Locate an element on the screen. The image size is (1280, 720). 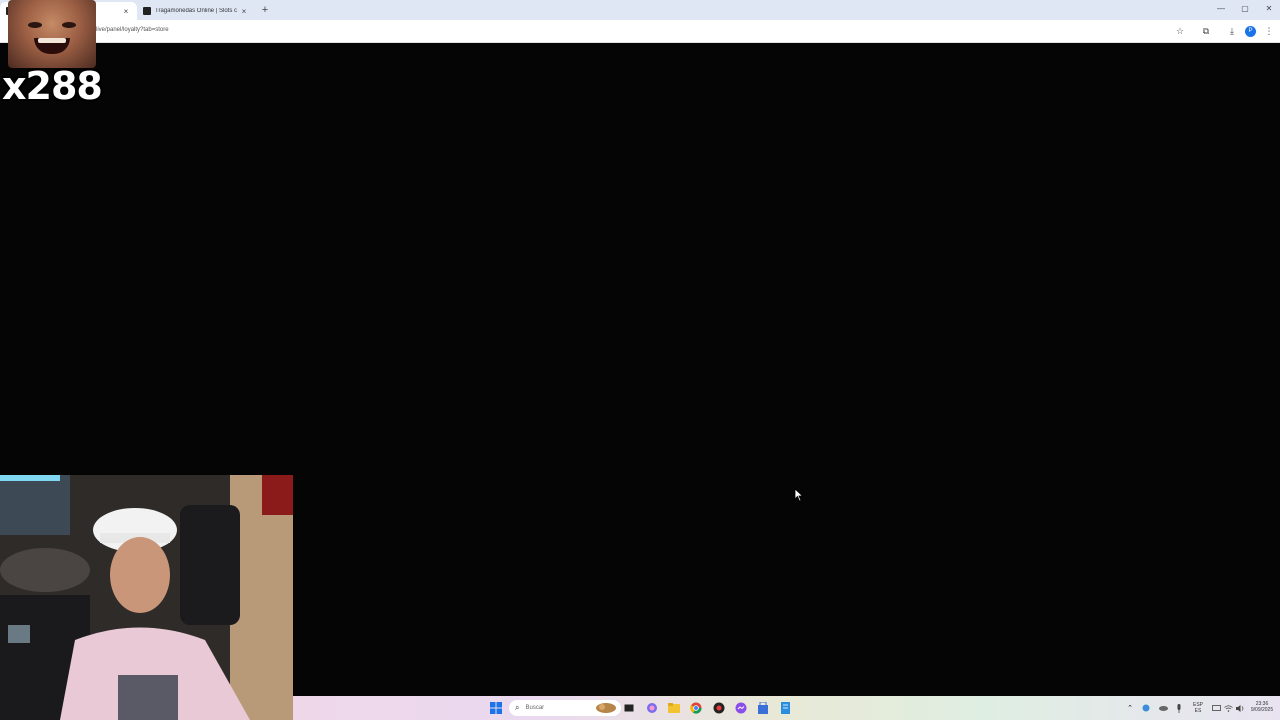
streamer-webcam-image is located at coordinates (146, 597).